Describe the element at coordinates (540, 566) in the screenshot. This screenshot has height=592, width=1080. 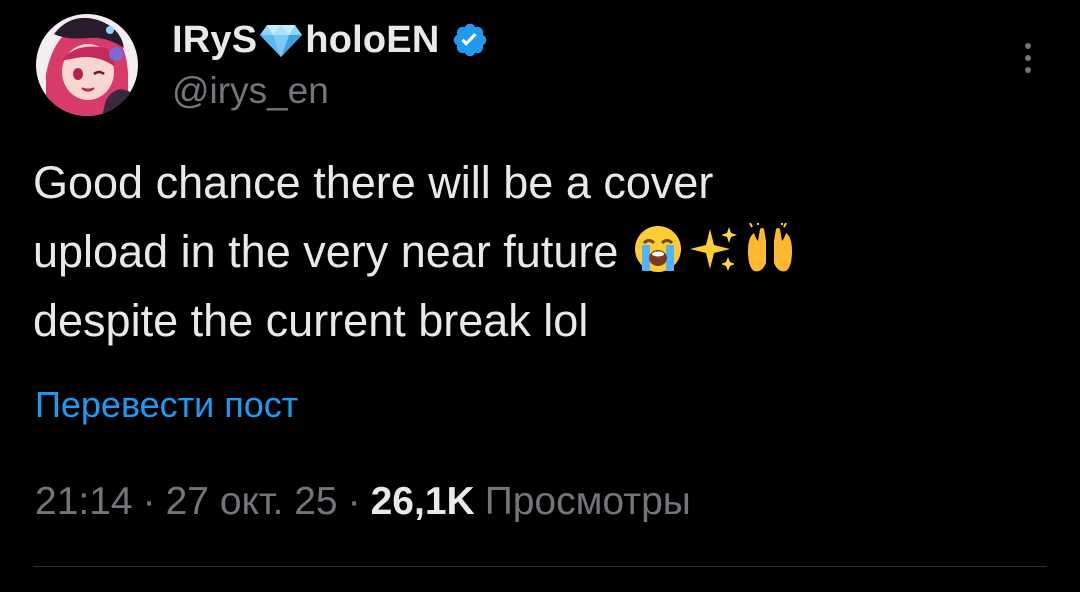
I see `divider` at that location.